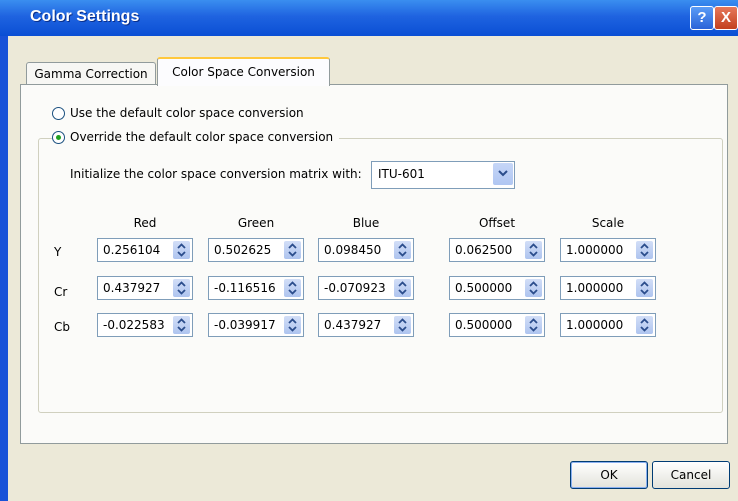 This screenshot has width=738, height=501. Describe the element at coordinates (58, 137) in the screenshot. I see `radio-checked-icon` at that location.